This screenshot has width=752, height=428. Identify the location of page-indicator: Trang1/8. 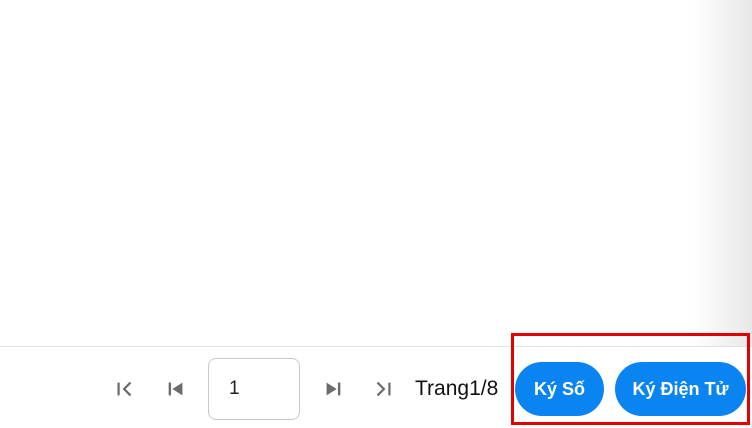
(457, 388).